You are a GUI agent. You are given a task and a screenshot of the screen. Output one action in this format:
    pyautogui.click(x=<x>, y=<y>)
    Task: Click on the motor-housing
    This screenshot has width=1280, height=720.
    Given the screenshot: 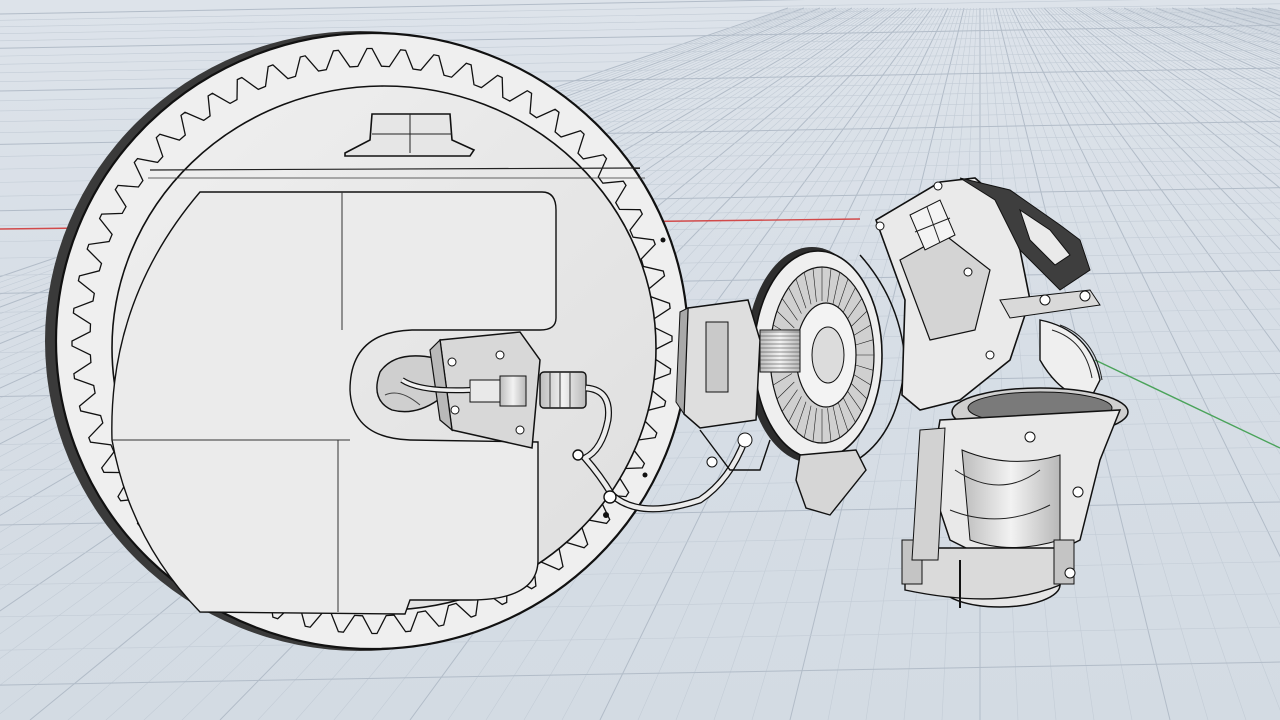 What is the action you would take?
    pyautogui.click(x=989, y=294)
    